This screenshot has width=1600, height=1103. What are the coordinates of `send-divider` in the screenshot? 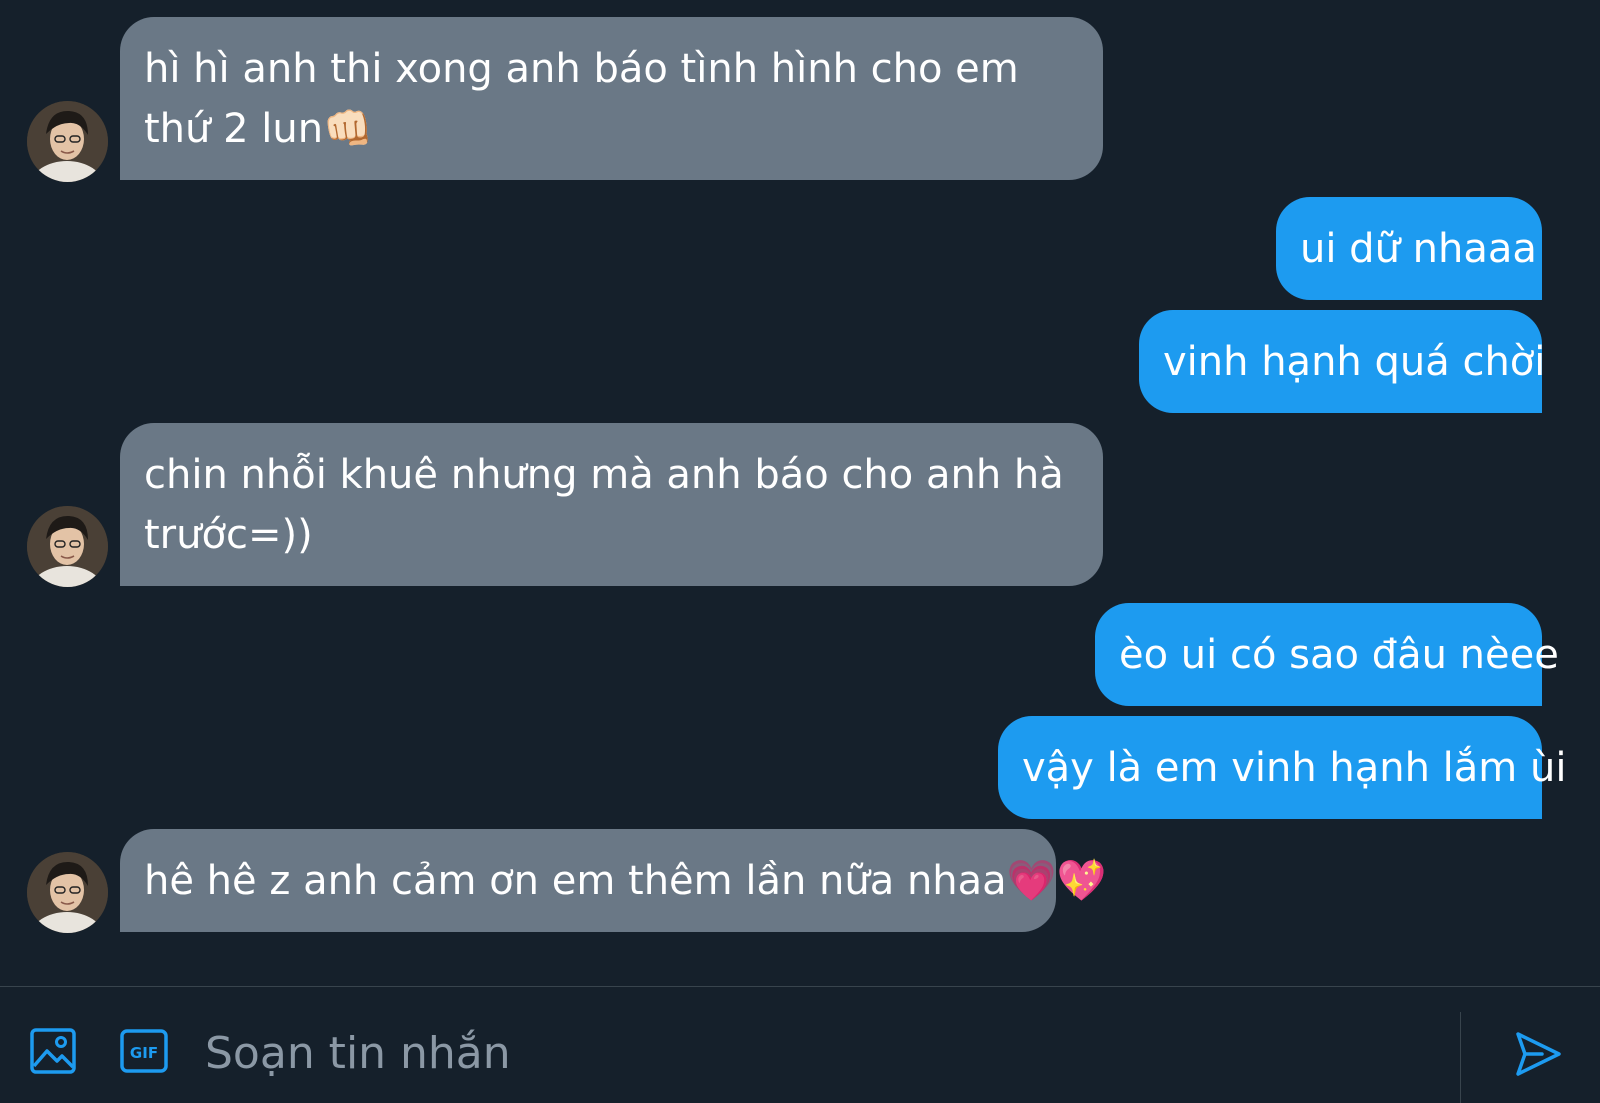 It's located at (1460, 1057).